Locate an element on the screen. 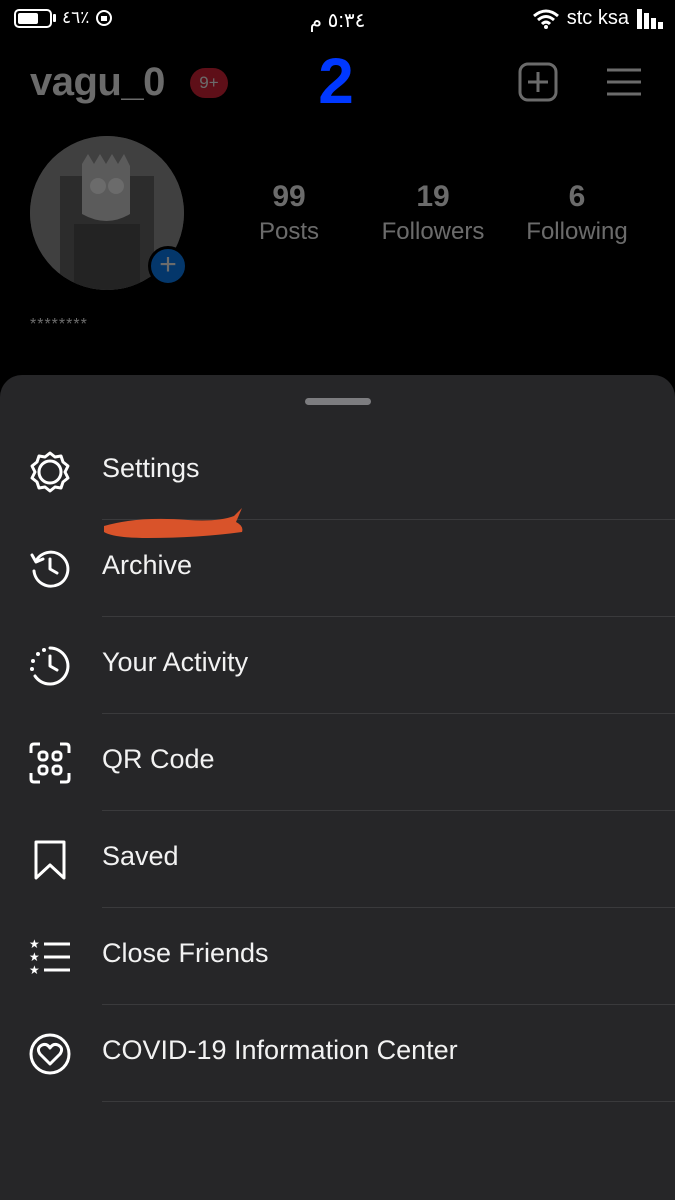 The width and height of the screenshot is (675, 1200). carrier-name: stc ksa is located at coordinates (597, 18).